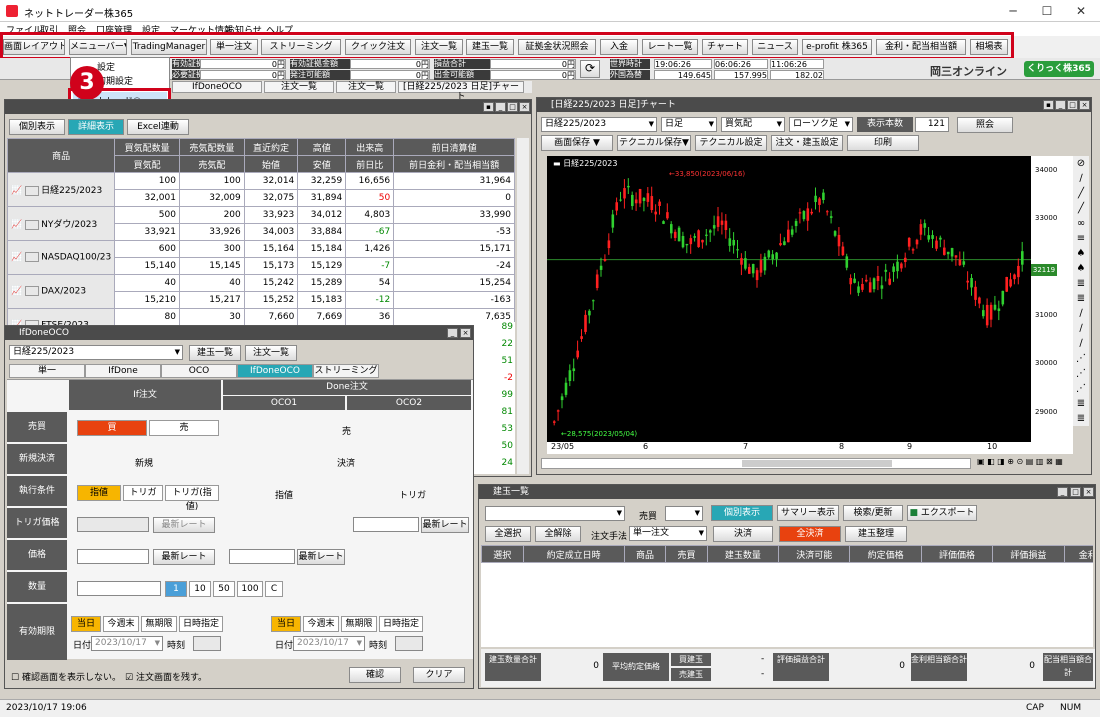 The width and height of the screenshot is (1100, 717). Describe the element at coordinates (821, 124) in the screenshot. I see `chart-type-select: ローソク足` at that location.